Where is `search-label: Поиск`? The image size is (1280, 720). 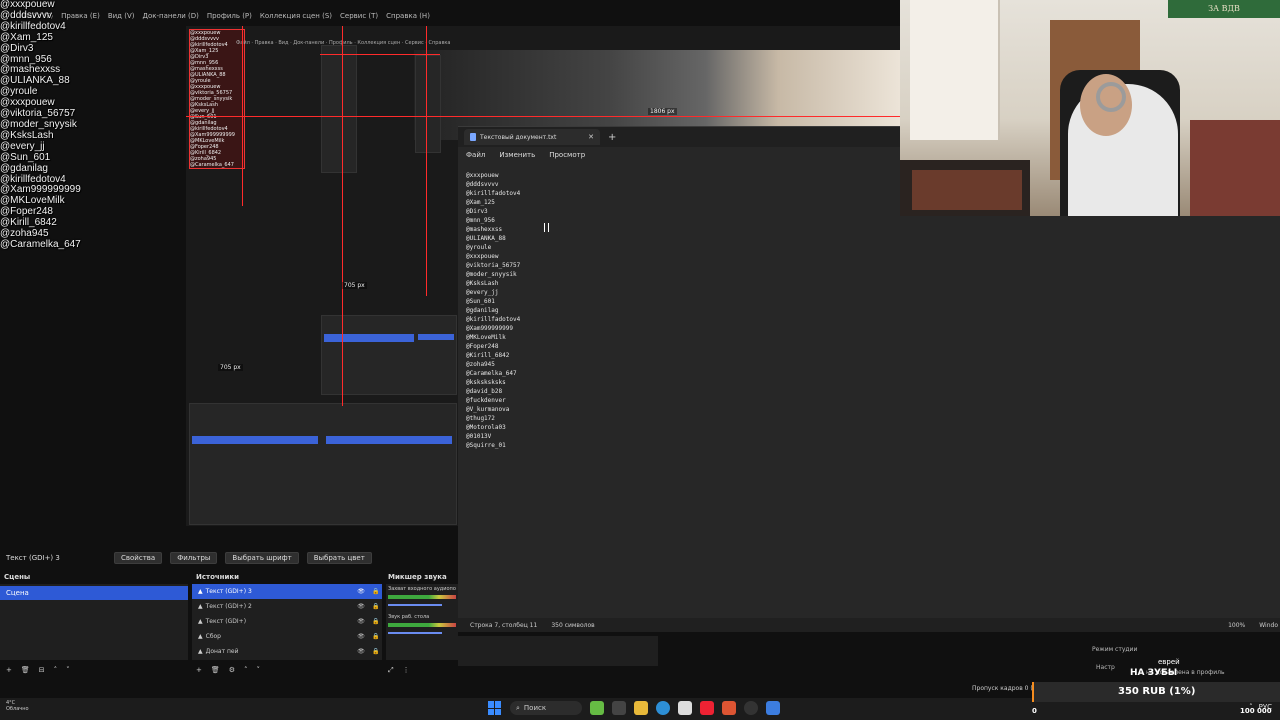
search-label: Поиск is located at coordinates (535, 708).